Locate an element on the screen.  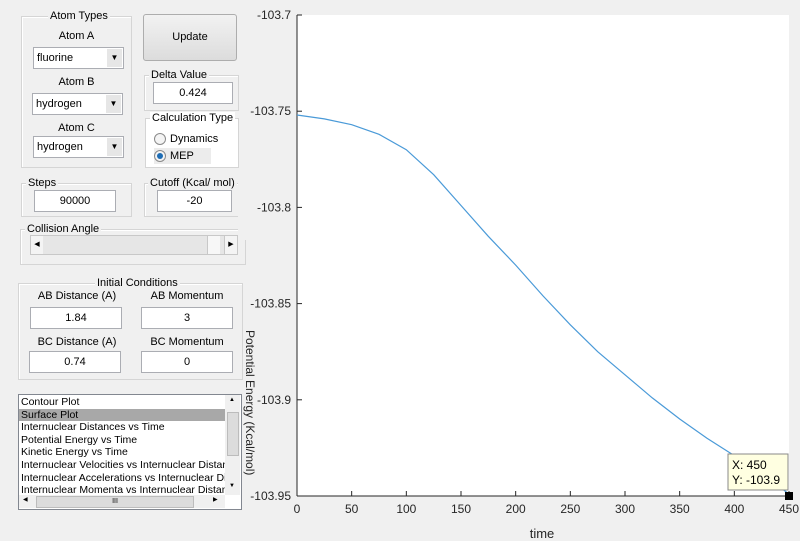
y-tick-label: -103.9 is located at coordinates (274, 400).